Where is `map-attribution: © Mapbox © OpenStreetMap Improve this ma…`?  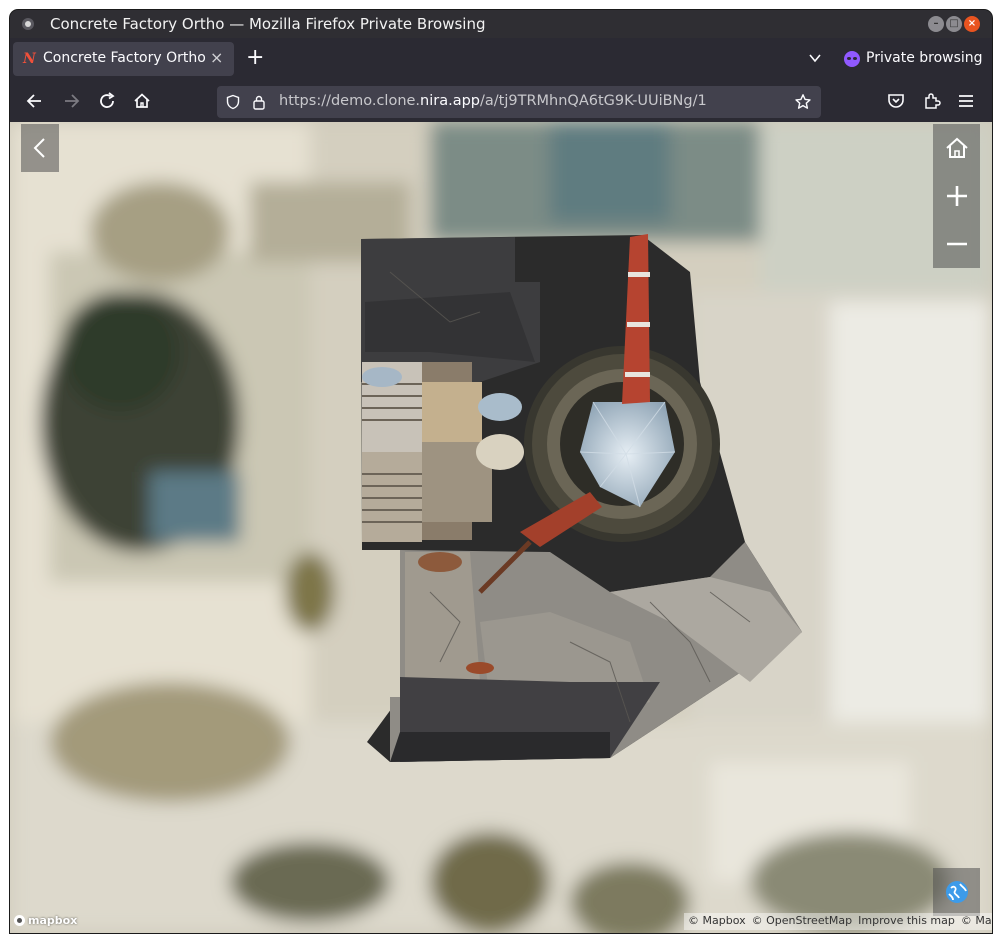
map-attribution: © Mapbox © OpenStreetMap Improve this ma… is located at coordinates (838, 921).